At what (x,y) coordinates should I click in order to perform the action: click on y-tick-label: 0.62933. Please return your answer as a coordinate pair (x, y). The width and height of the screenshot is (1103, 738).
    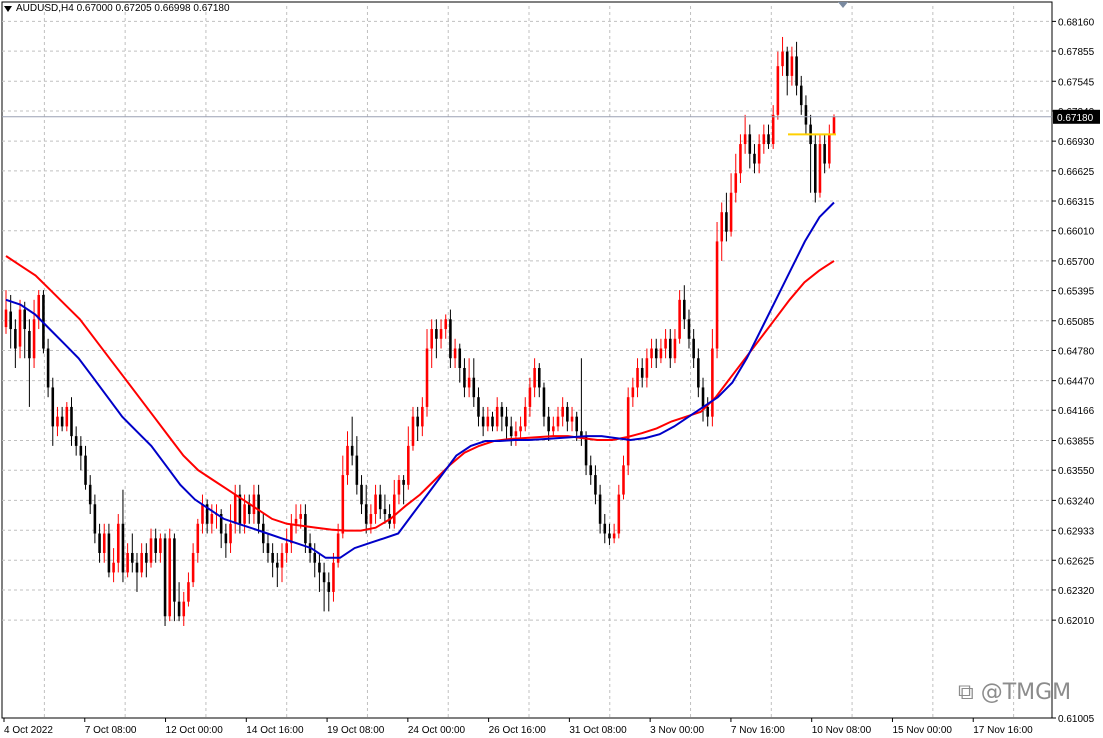
    Looking at the image, I should click on (1076, 531).